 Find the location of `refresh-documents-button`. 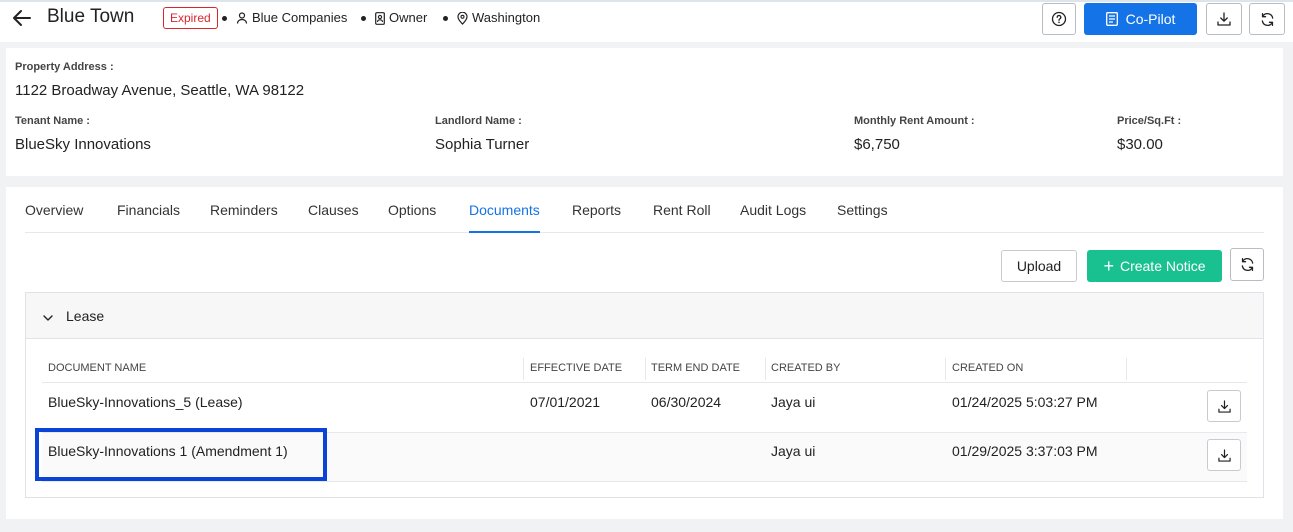

refresh-documents-button is located at coordinates (1247, 264).